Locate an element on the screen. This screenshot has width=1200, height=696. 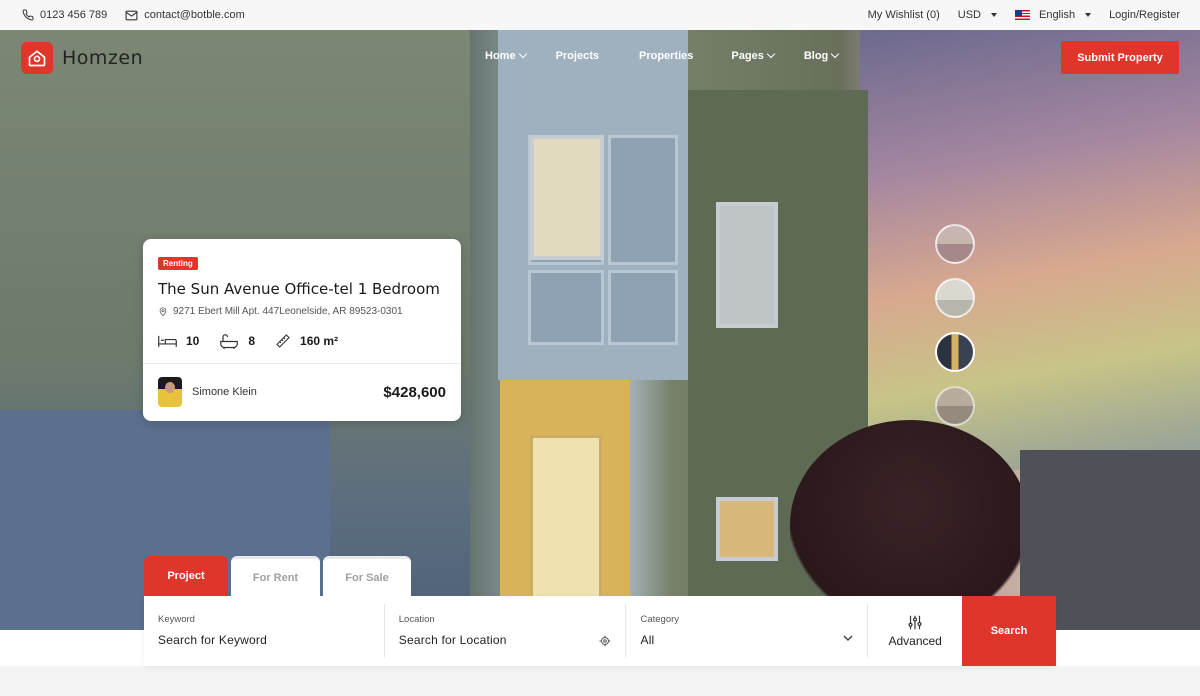
area-feature: 160 m² is located at coordinates (306, 341).